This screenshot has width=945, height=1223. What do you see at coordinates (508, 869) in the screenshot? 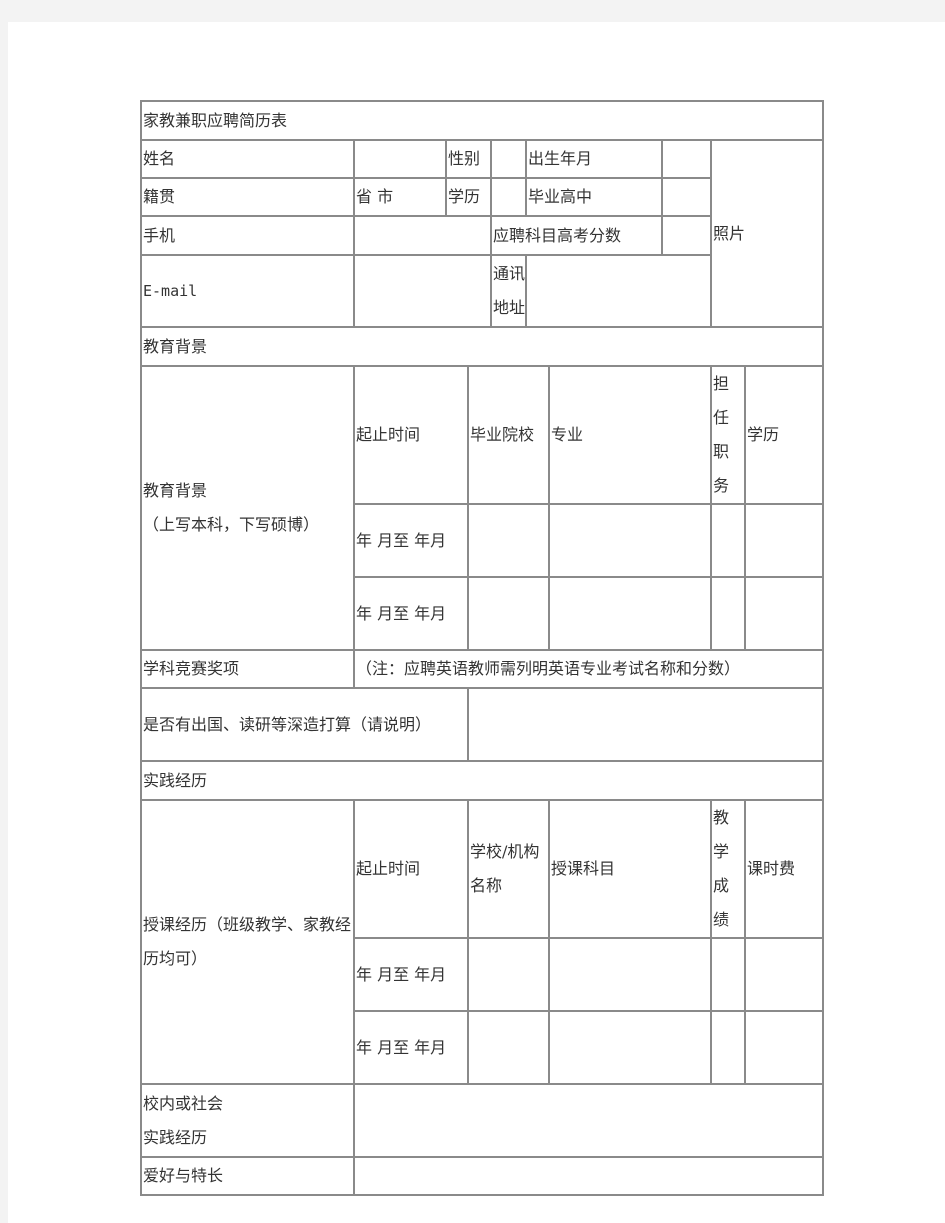
I see `teach-header-institution: 学校/机构名称` at bounding box center [508, 869].